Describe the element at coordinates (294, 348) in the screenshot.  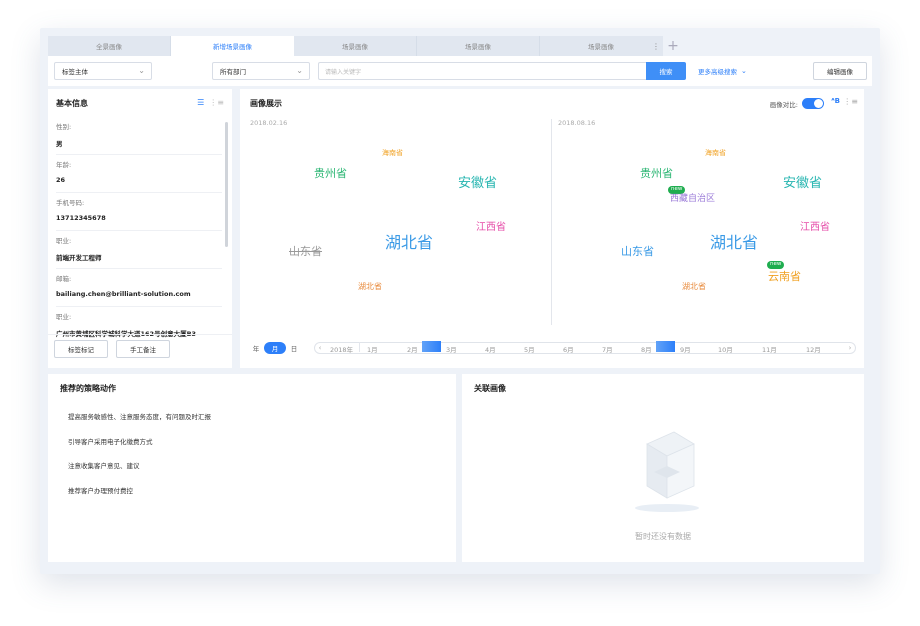
I see `unit-day: 日` at that location.